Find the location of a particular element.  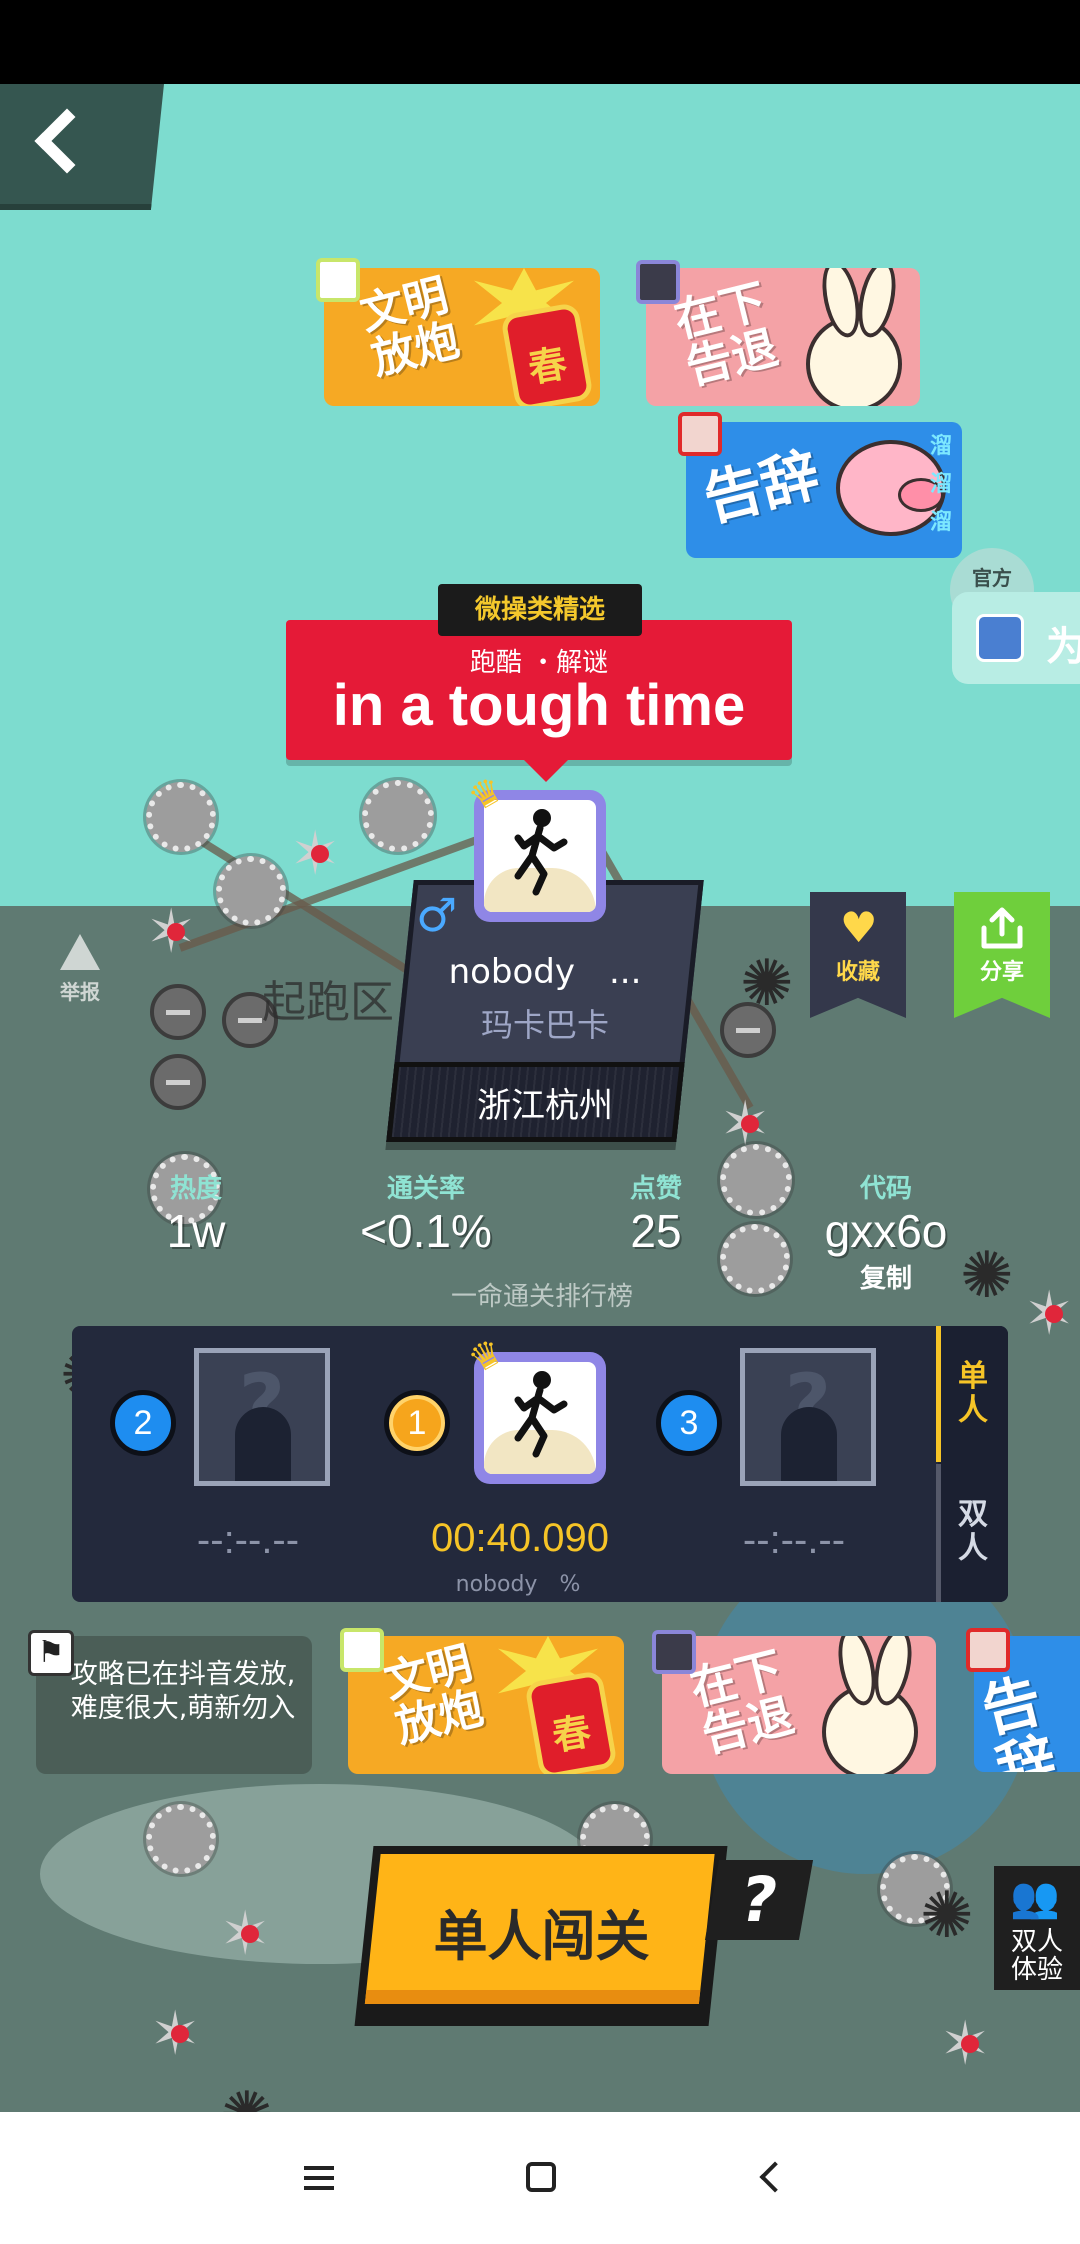

report-label: 举报 is located at coordinates (80, 992).